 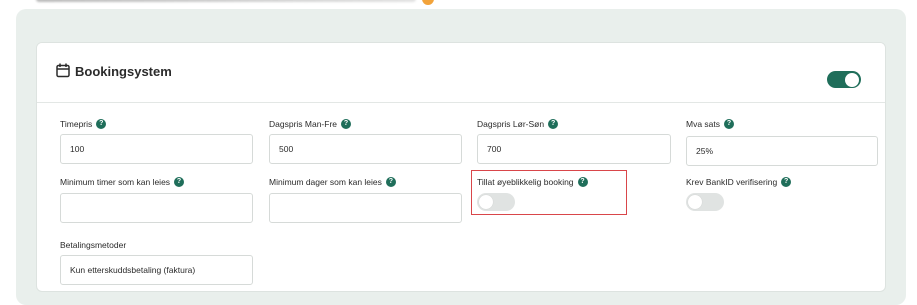 What do you see at coordinates (782, 151) in the screenshot?
I see `mva-sats-input: 25%` at bounding box center [782, 151].